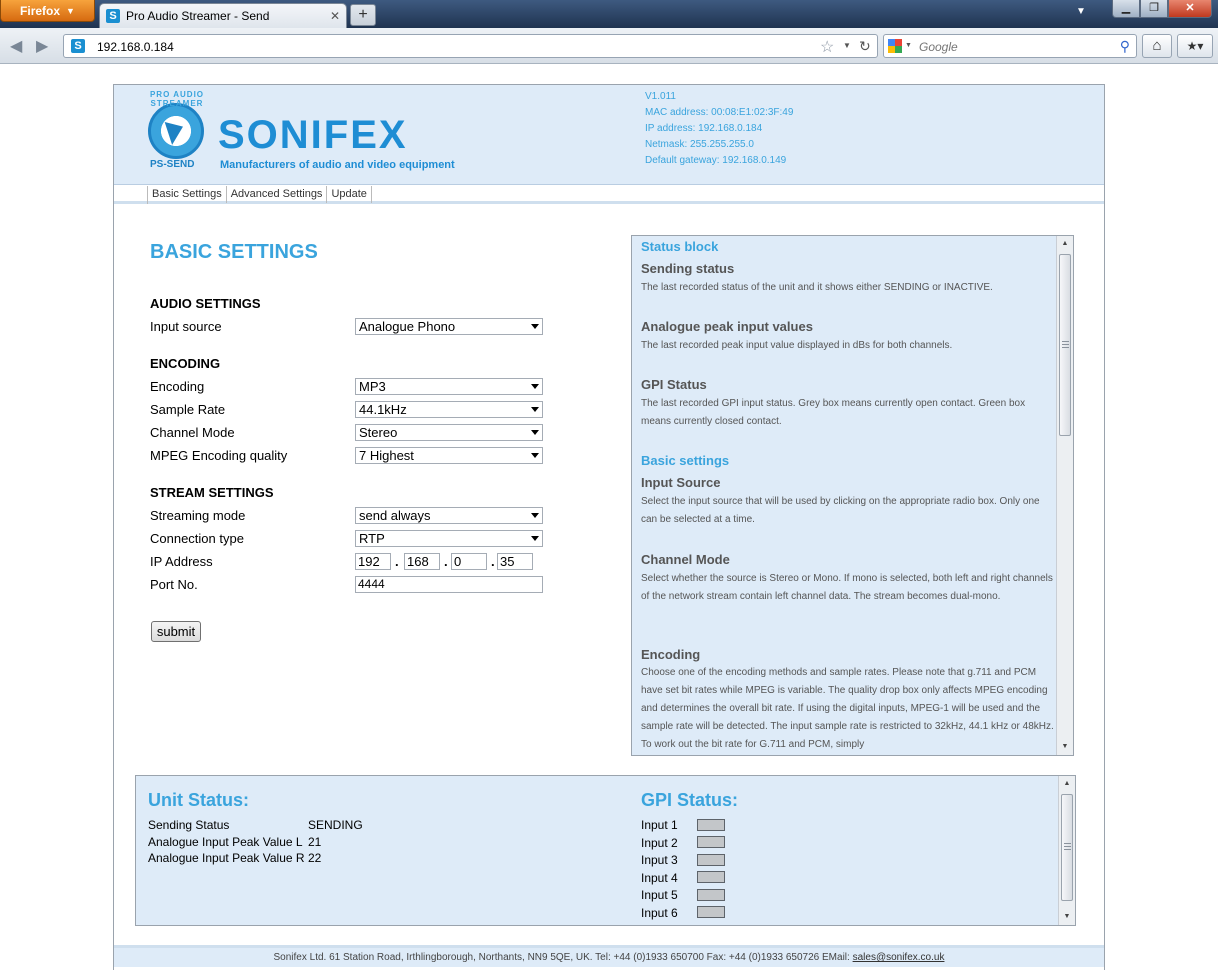 The height and width of the screenshot is (970, 1218). What do you see at coordinates (335, 825) in the screenshot?
I see `sending-status-value: SENDING` at bounding box center [335, 825].